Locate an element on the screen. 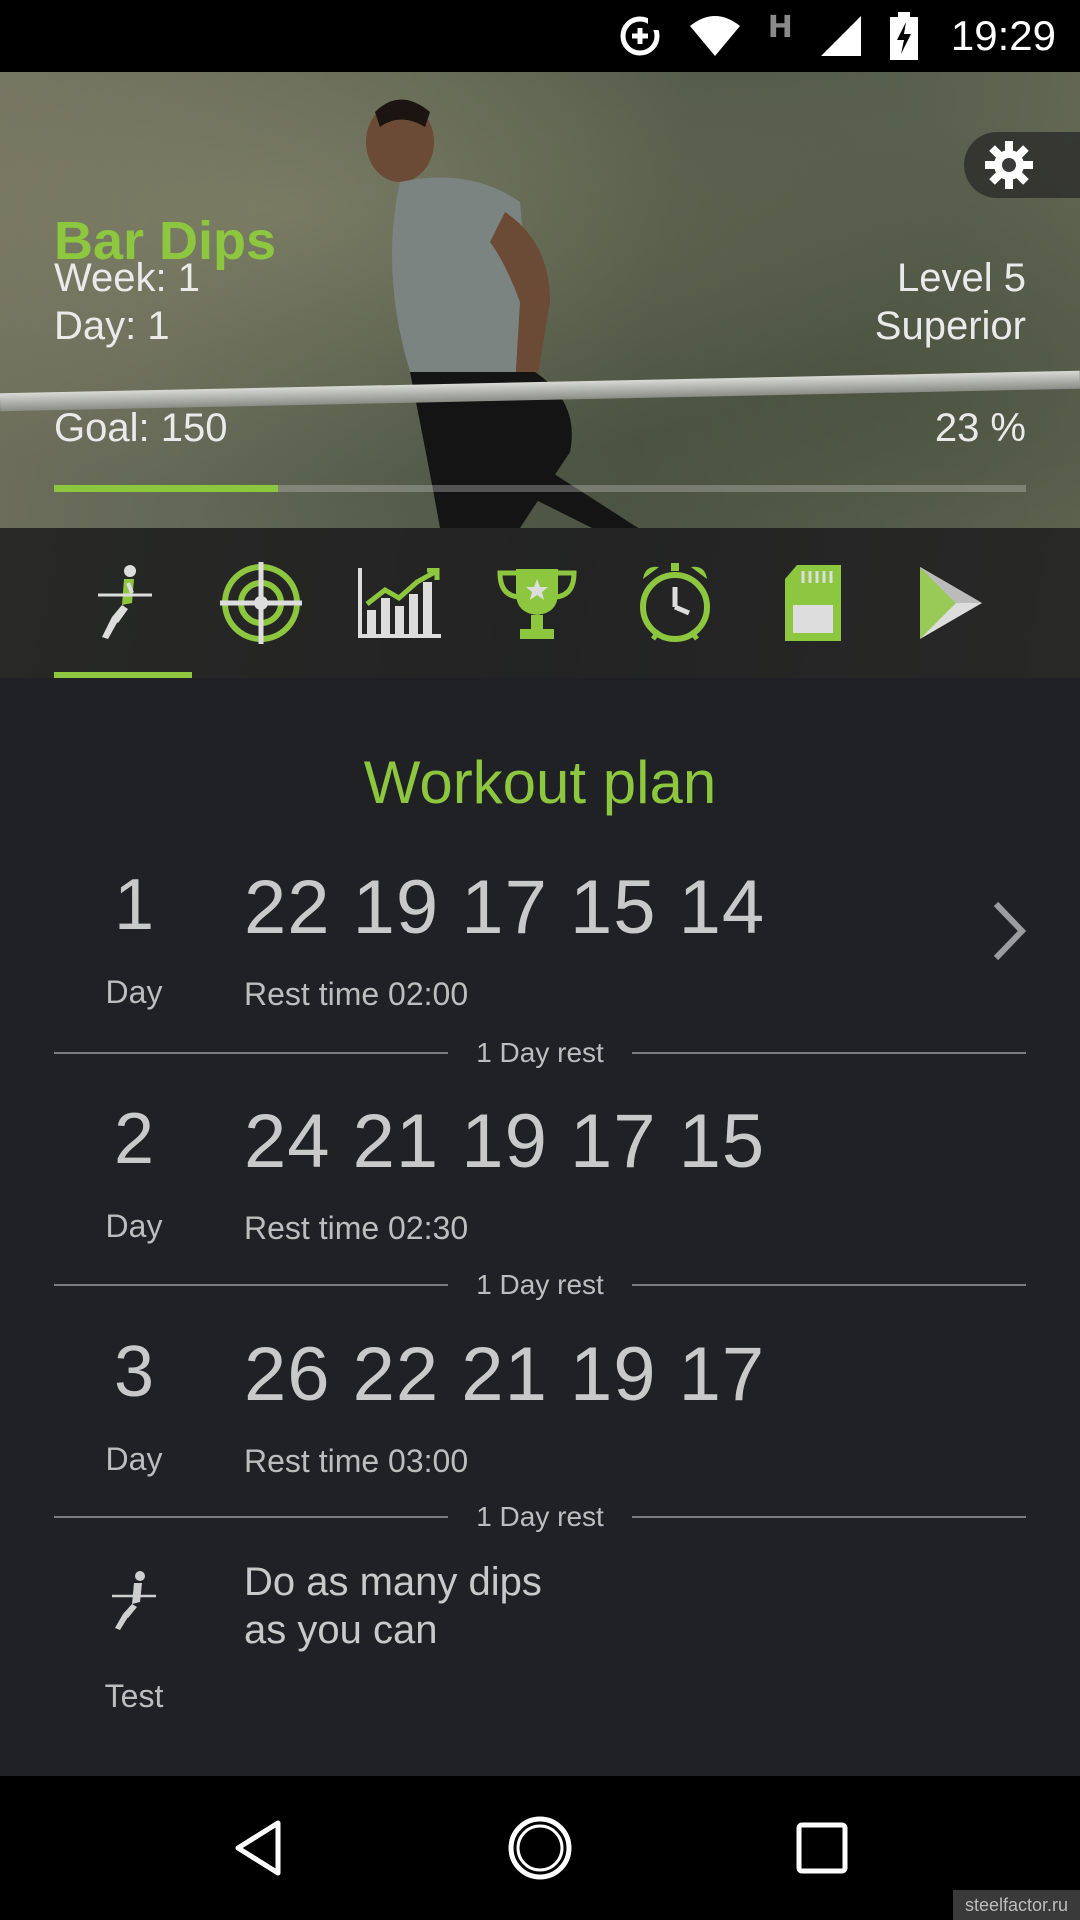 The image size is (1080, 1920). week-label: Week: 1 is located at coordinates (127, 278).